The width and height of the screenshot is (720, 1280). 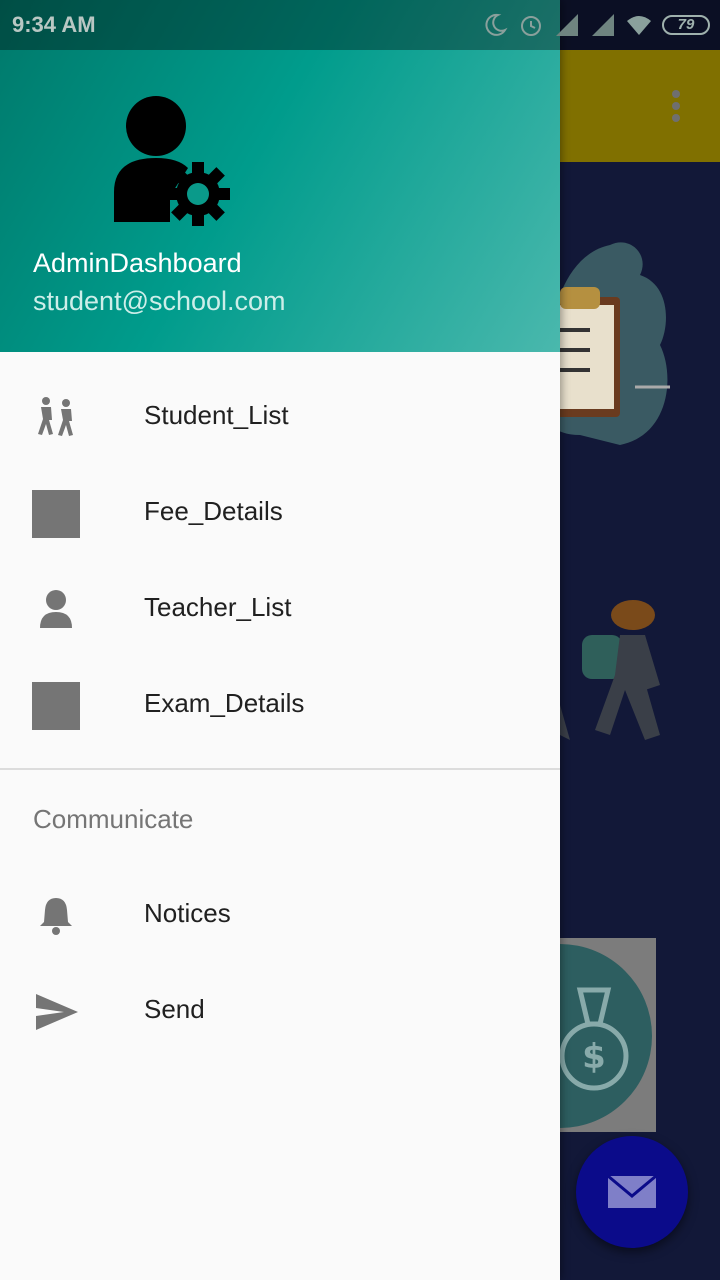 What do you see at coordinates (216, 415) in the screenshot?
I see `menu-item-label: Student_List` at bounding box center [216, 415].